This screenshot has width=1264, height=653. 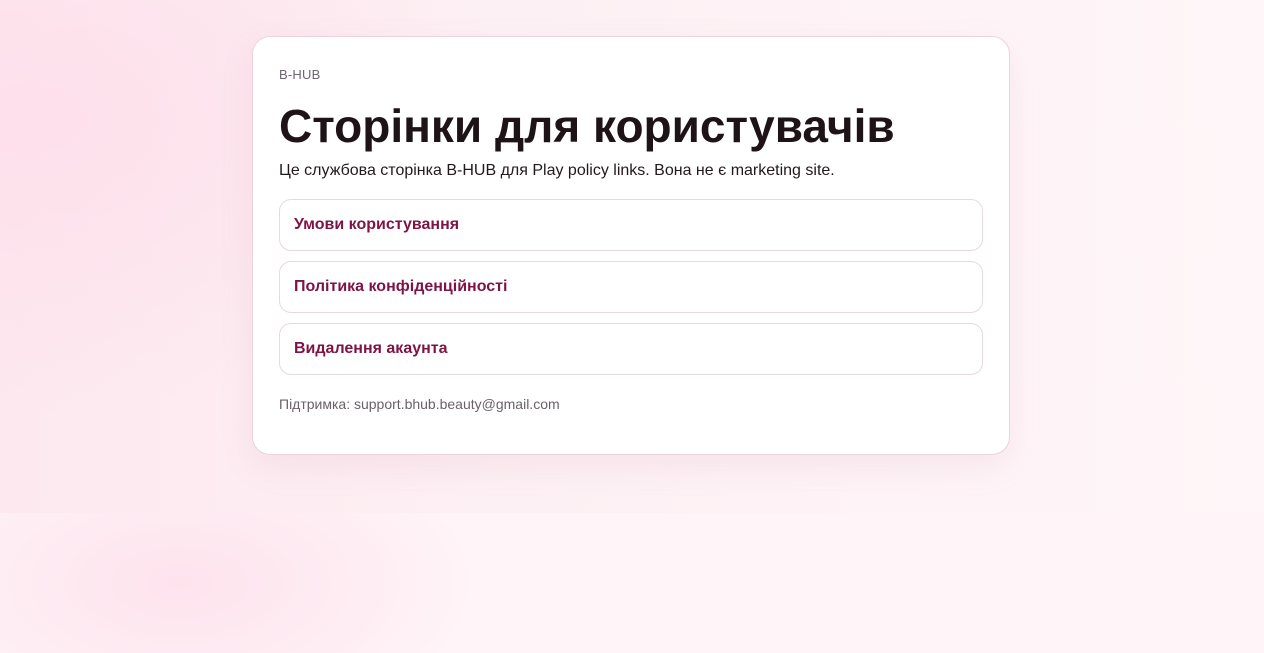 I want to click on account-deletion-link: Видалення акаунта, so click(x=631, y=349).